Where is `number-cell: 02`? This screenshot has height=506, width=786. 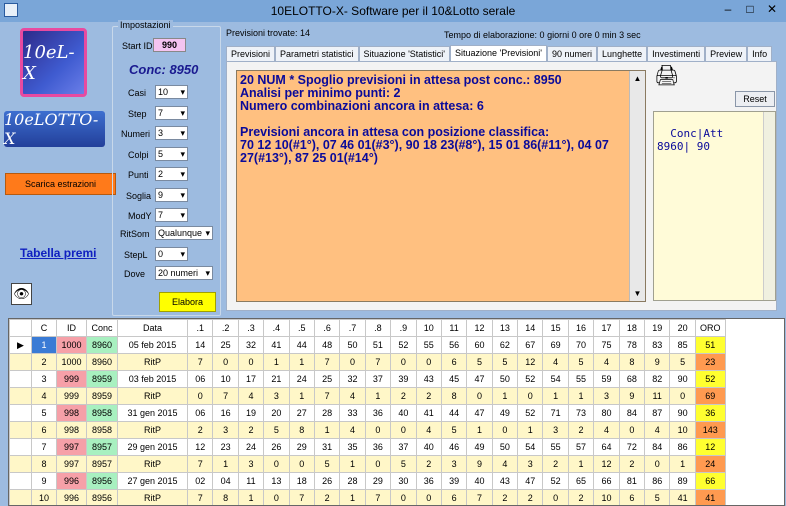
number-cell: 02 is located at coordinates (200, 481).